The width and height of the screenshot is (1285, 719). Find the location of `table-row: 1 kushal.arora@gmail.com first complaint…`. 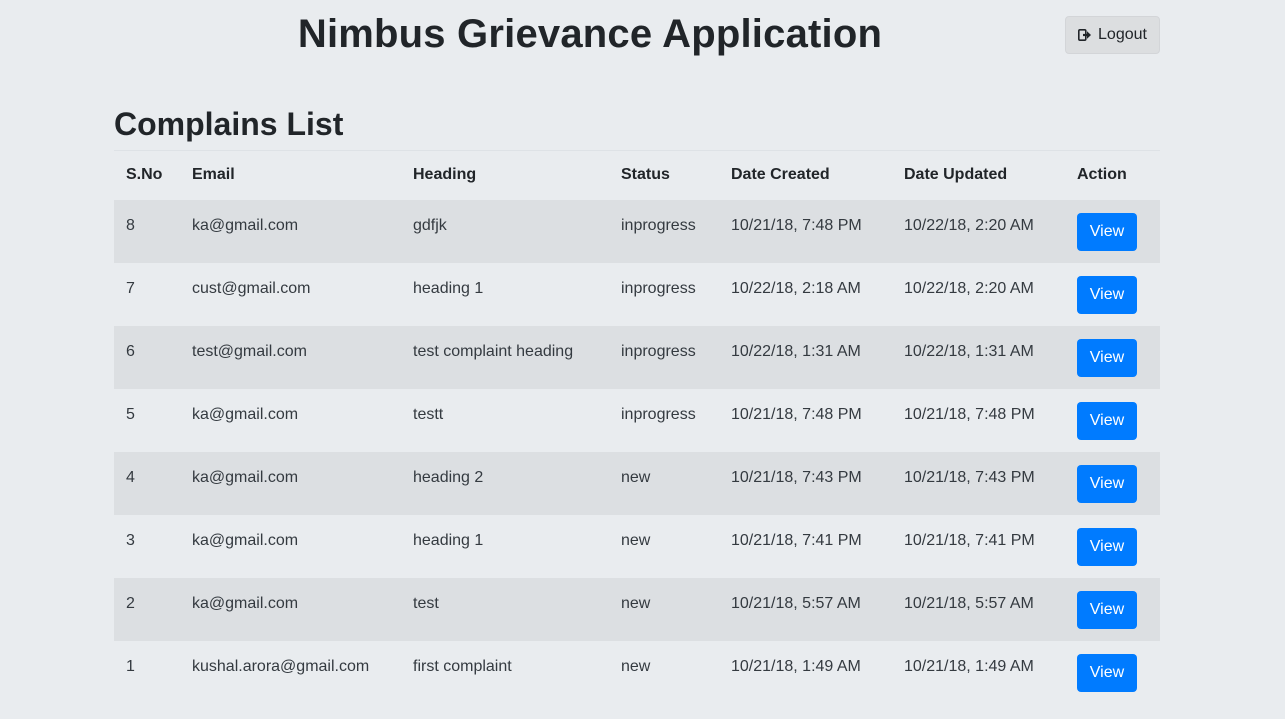

table-row: 1 kushal.arora@gmail.com first complaint… is located at coordinates (637, 672).